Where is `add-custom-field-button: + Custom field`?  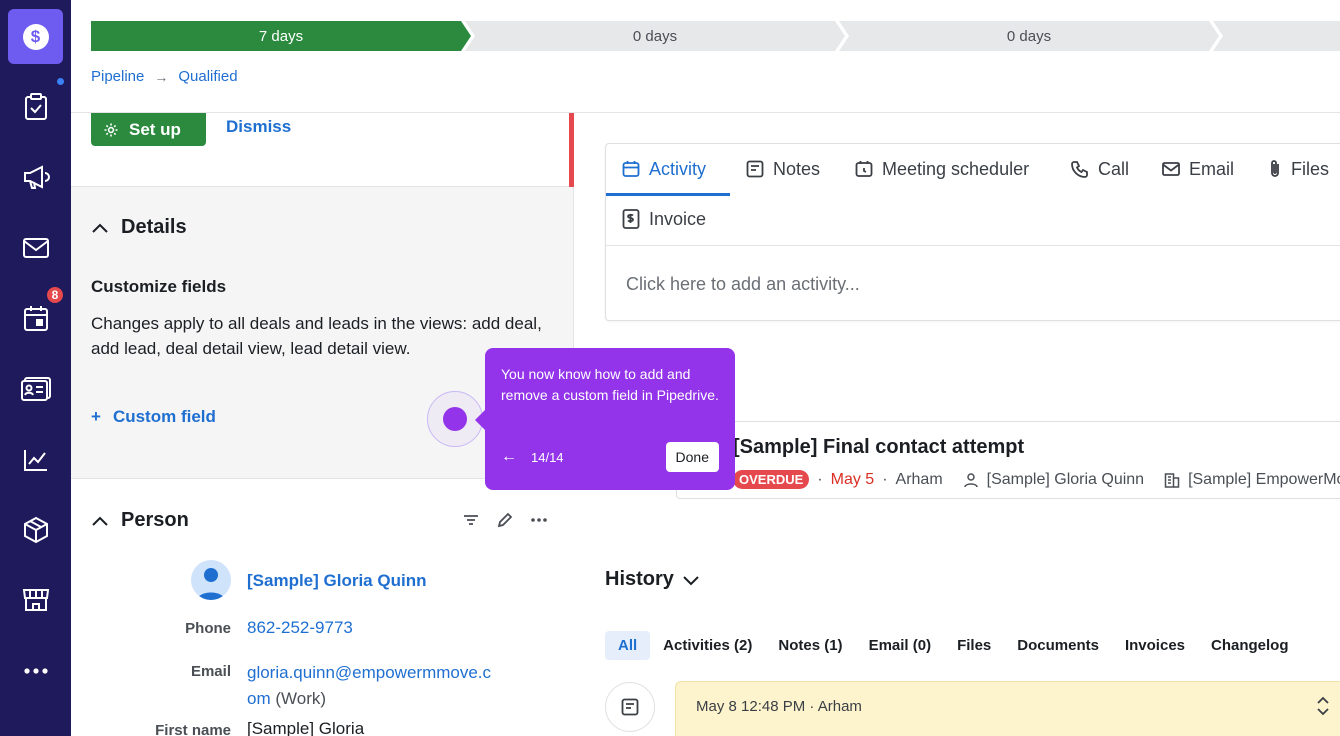 add-custom-field-button: + Custom field is located at coordinates (153, 417).